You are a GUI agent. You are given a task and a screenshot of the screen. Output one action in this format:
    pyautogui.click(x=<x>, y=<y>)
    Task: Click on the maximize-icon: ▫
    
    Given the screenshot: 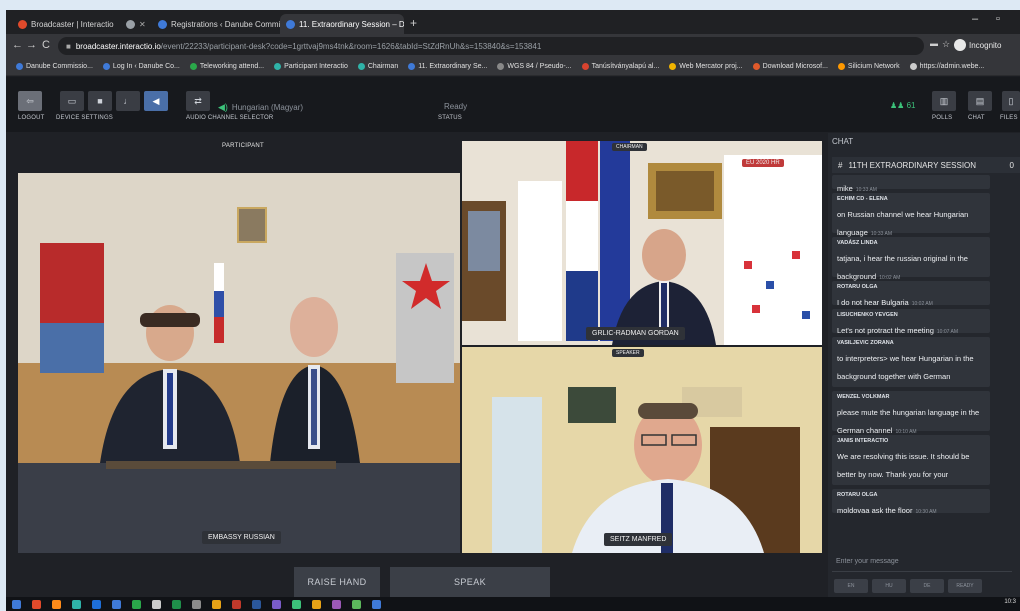 What is the action you would take?
    pyautogui.click(x=998, y=19)
    